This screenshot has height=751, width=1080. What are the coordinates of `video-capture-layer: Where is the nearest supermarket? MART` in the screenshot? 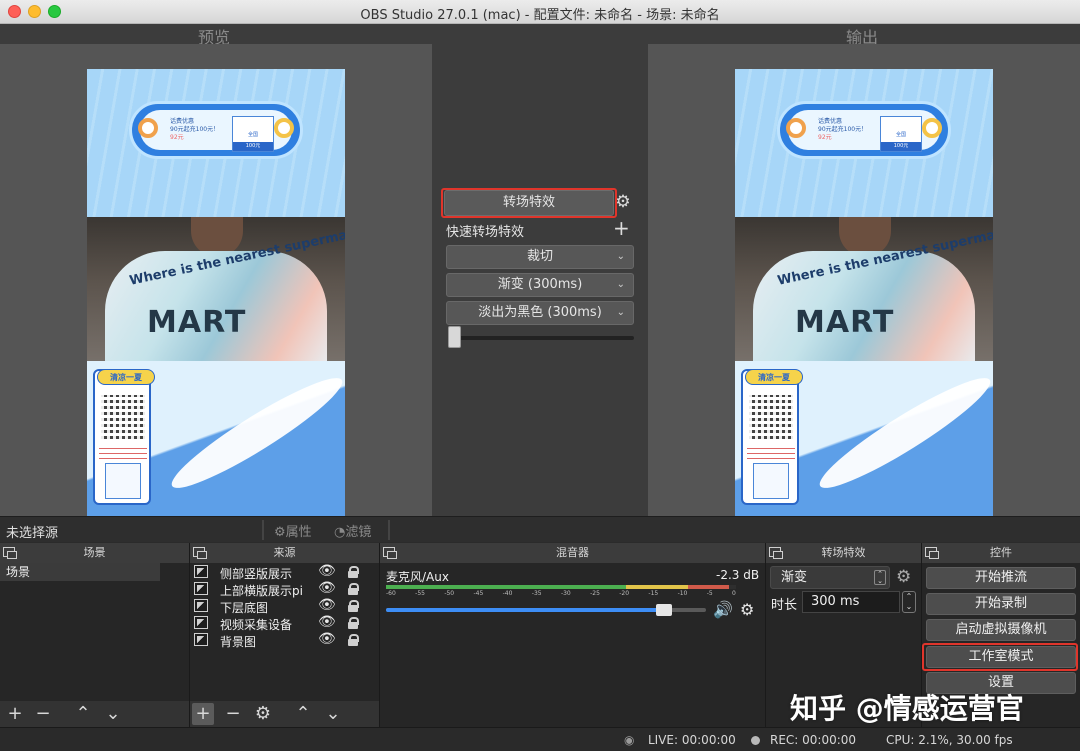 It's located at (216, 289).